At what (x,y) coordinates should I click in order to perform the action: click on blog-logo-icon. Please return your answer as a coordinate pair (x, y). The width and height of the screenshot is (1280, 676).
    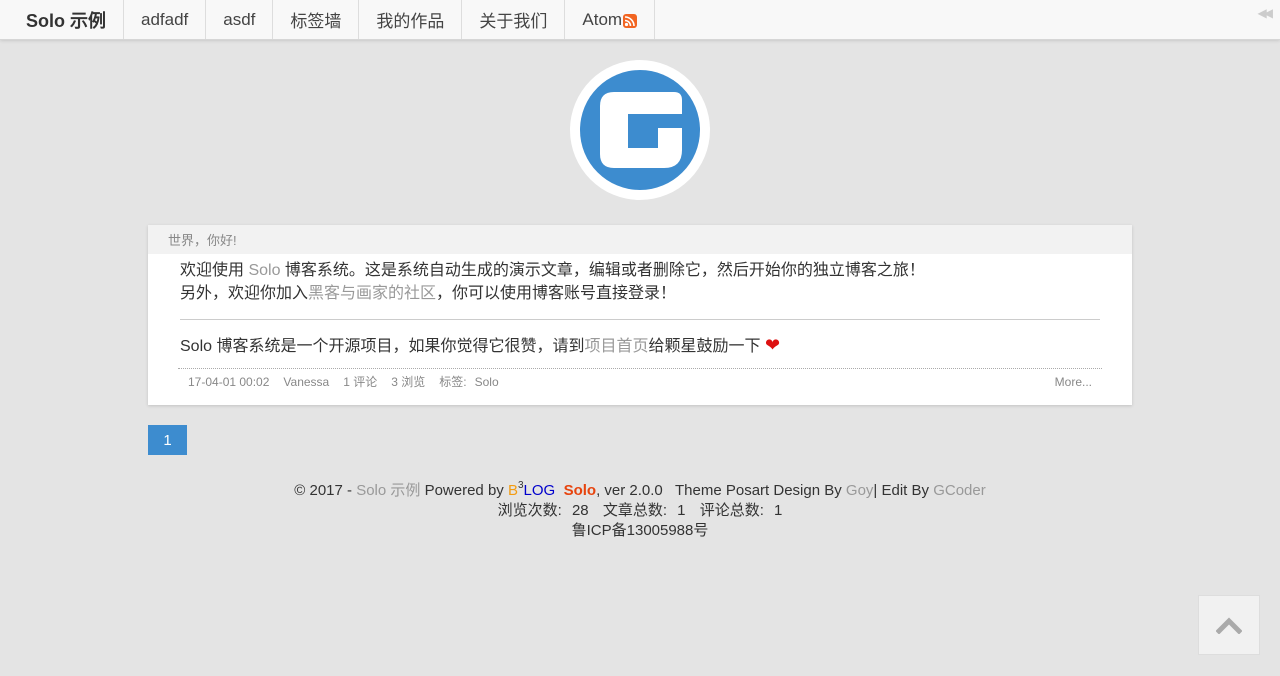
    Looking at the image, I should click on (640, 130).